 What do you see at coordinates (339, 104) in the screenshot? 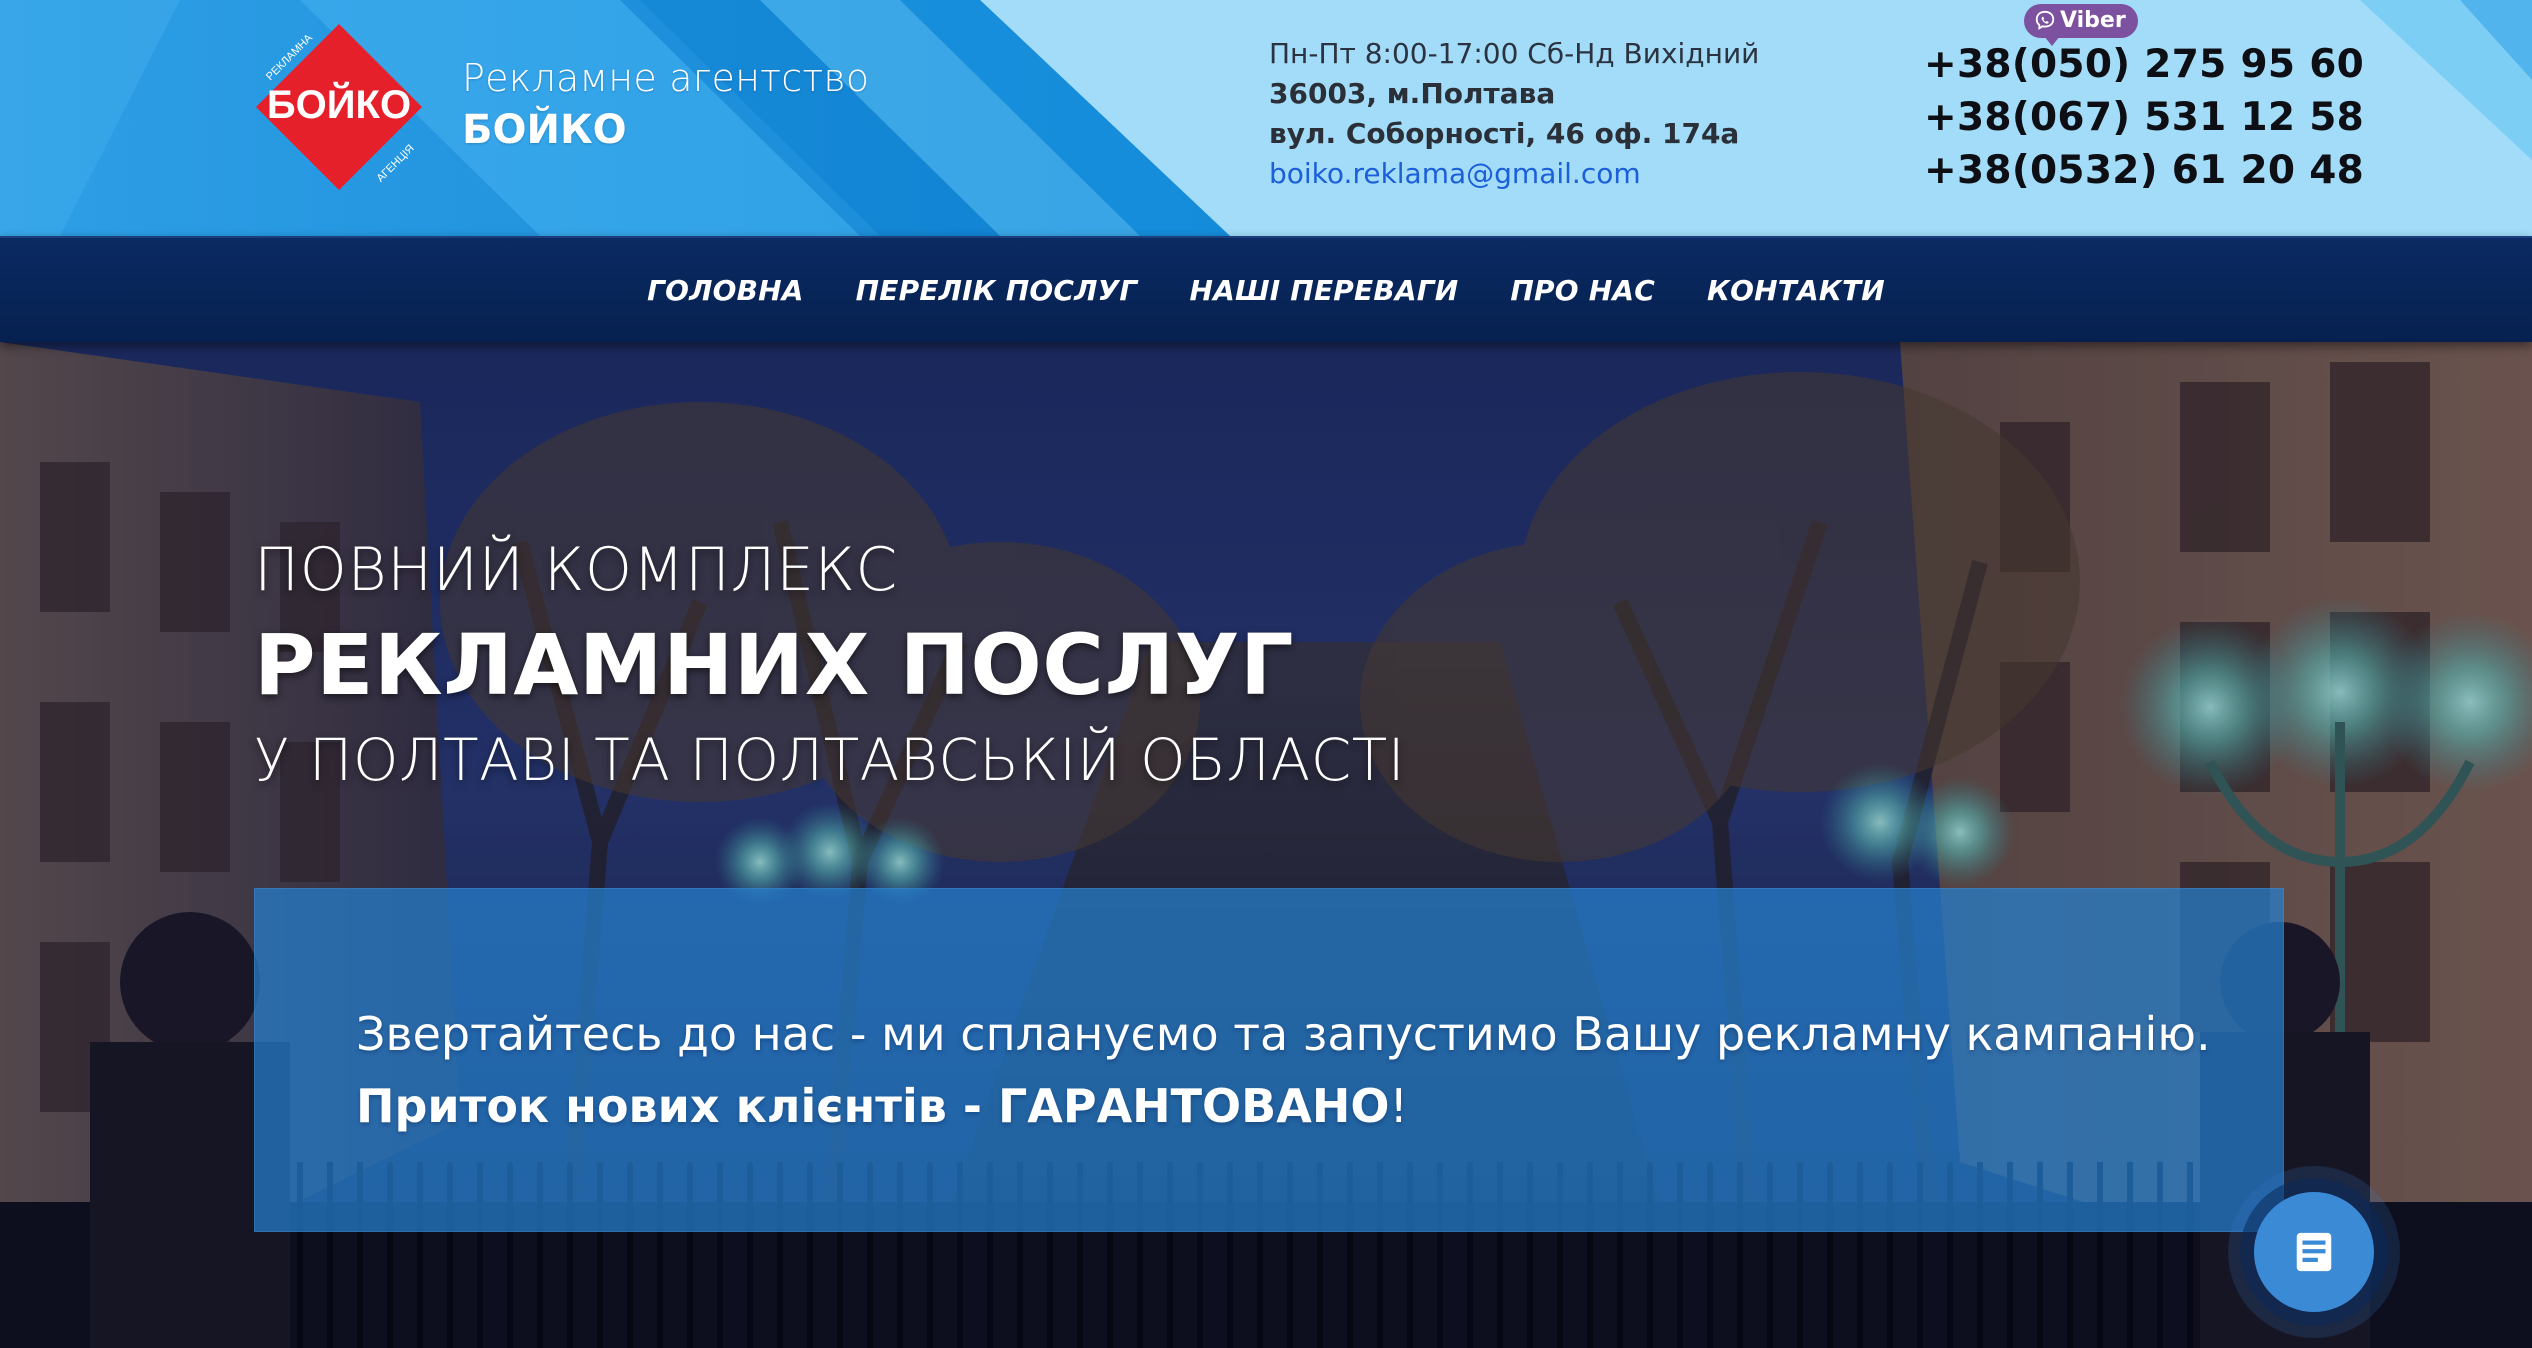
I see `logo-main-text: БОЙКО` at bounding box center [339, 104].